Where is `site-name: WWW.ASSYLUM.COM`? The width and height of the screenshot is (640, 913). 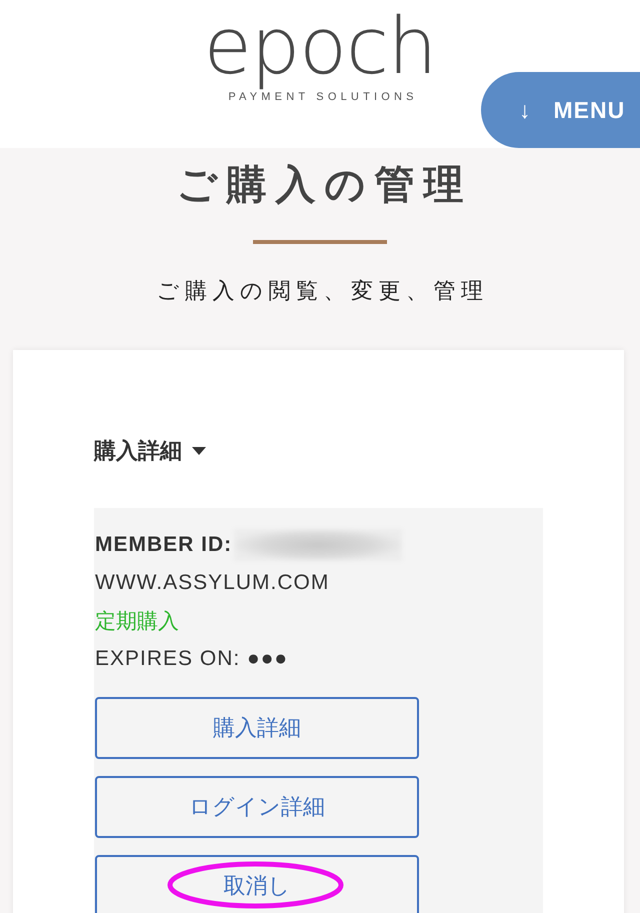
site-name: WWW.ASSYLUM.COM is located at coordinates (212, 583).